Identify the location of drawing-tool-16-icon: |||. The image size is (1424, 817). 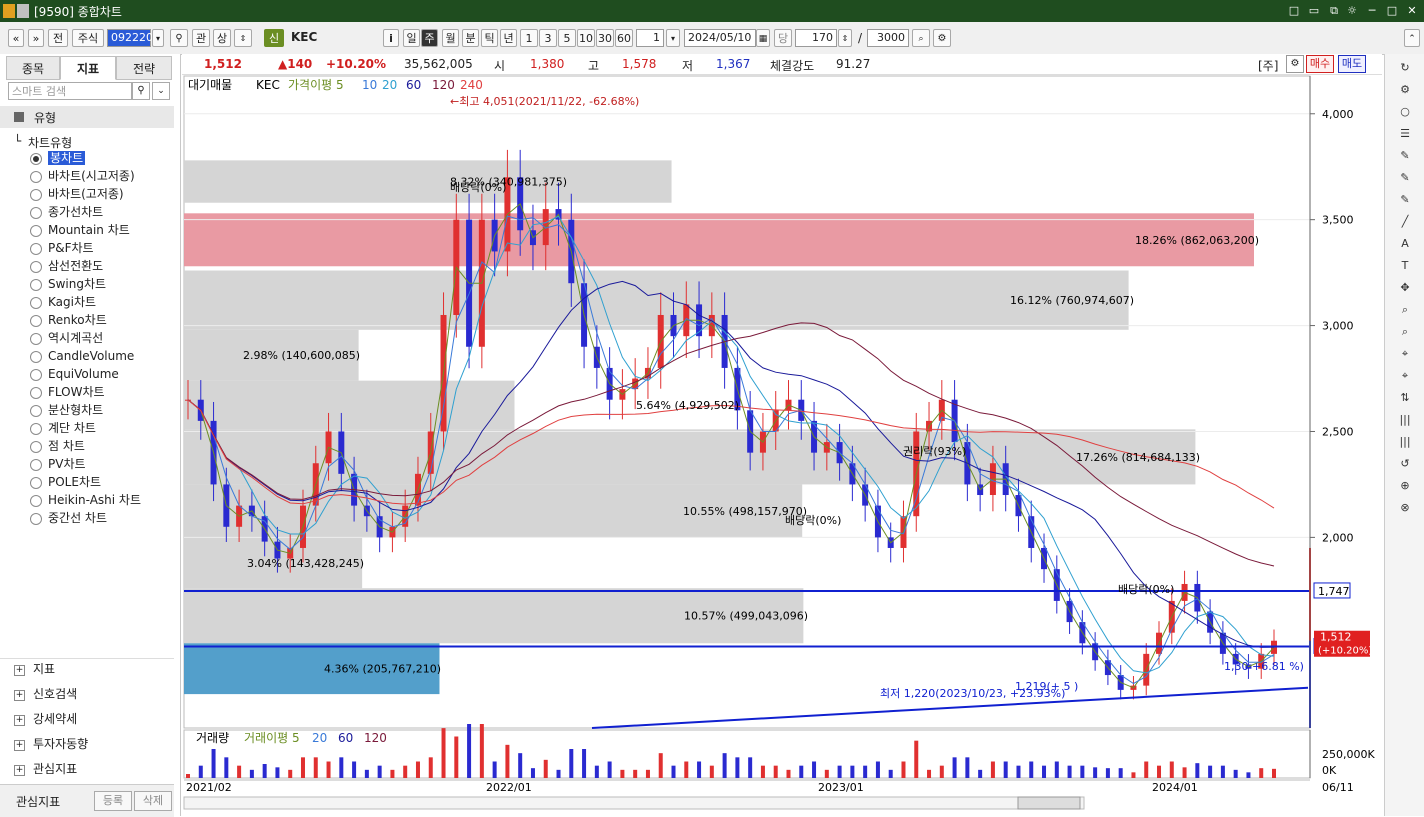
(1405, 420).